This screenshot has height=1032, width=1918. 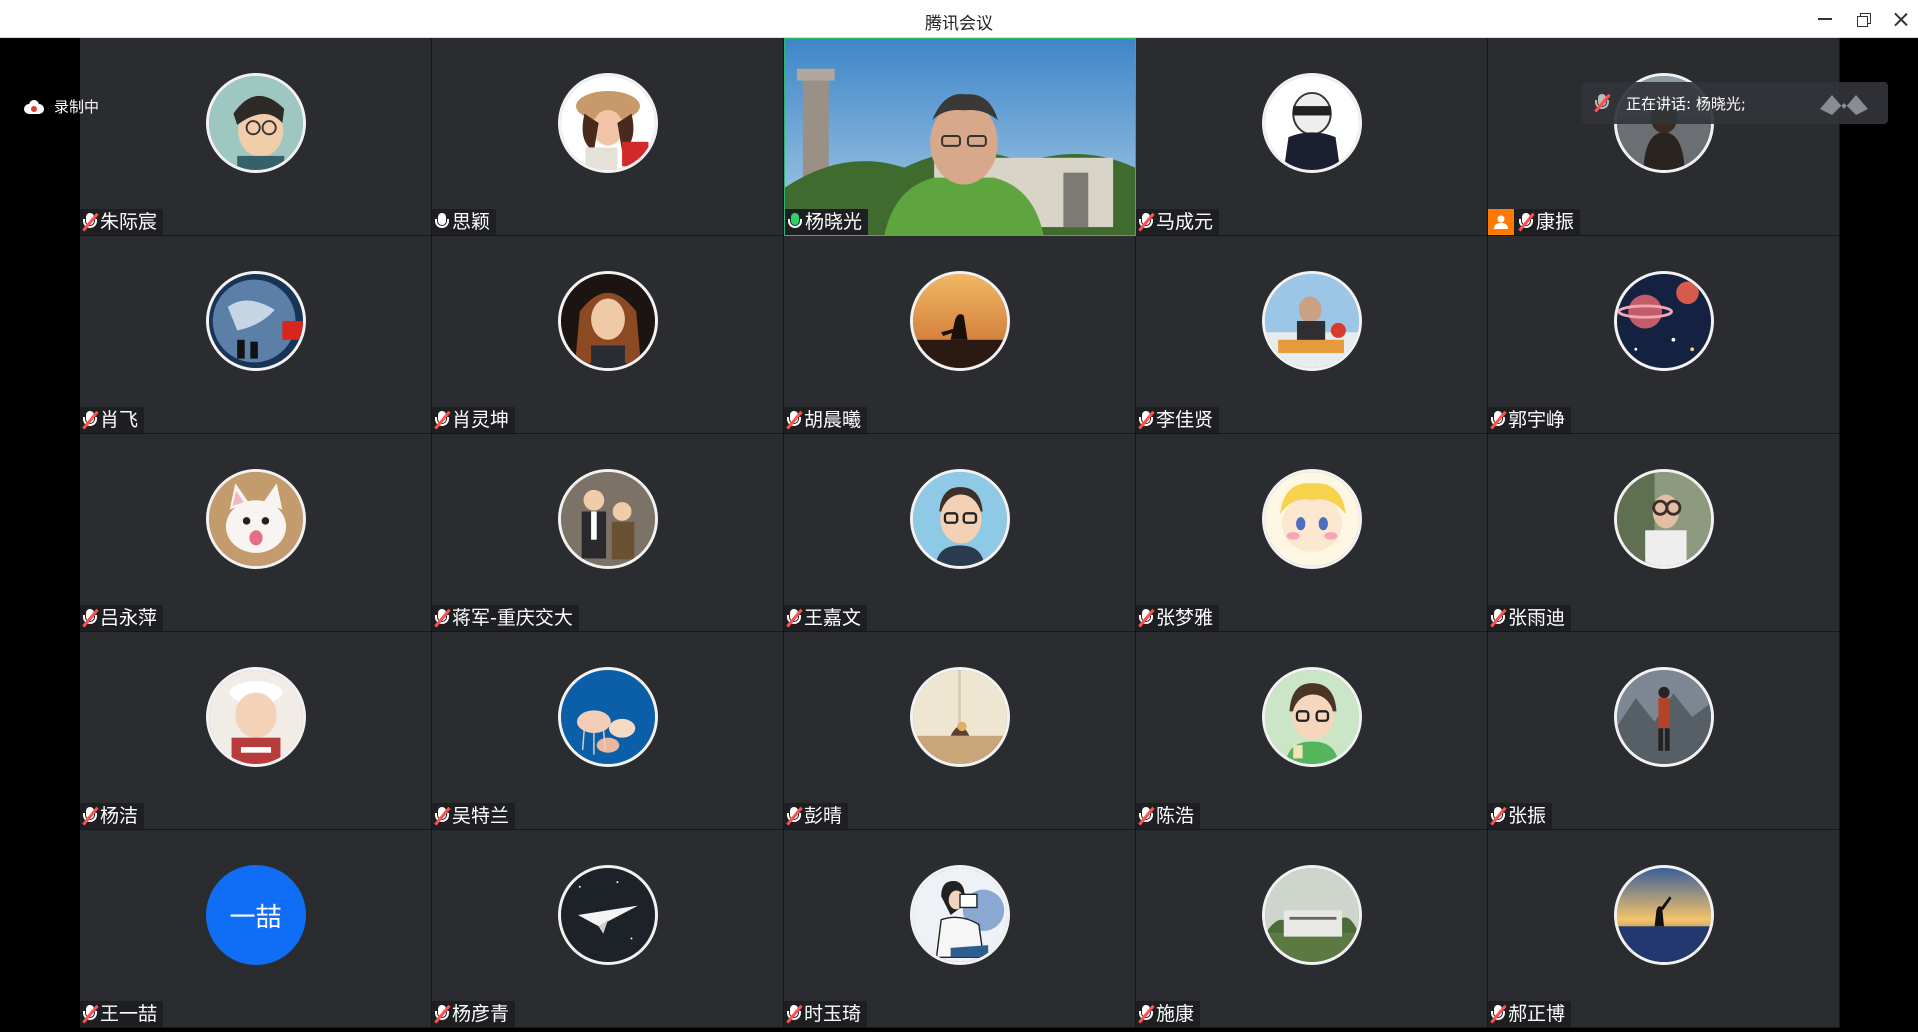 What do you see at coordinates (77, 107) in the screenshot?
I see `recording-label: 录制中` at bounding box center [77, 107].